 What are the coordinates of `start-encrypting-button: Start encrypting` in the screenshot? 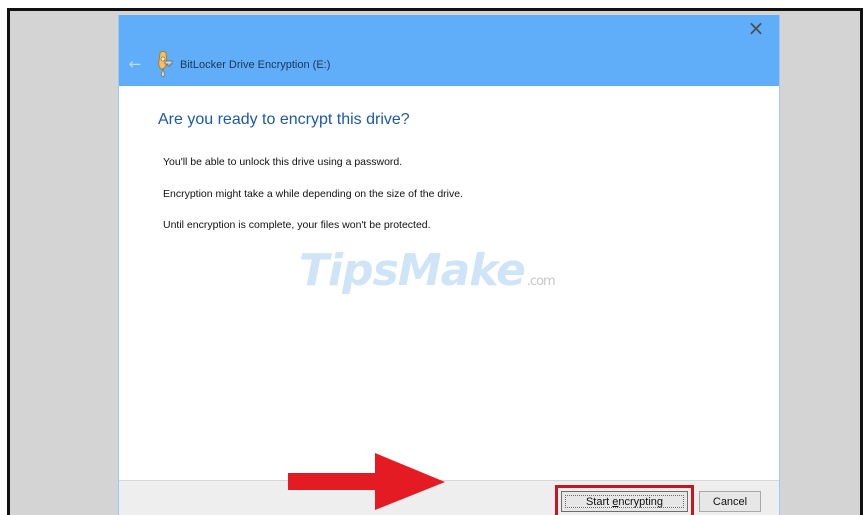 It's located at (624, 501).